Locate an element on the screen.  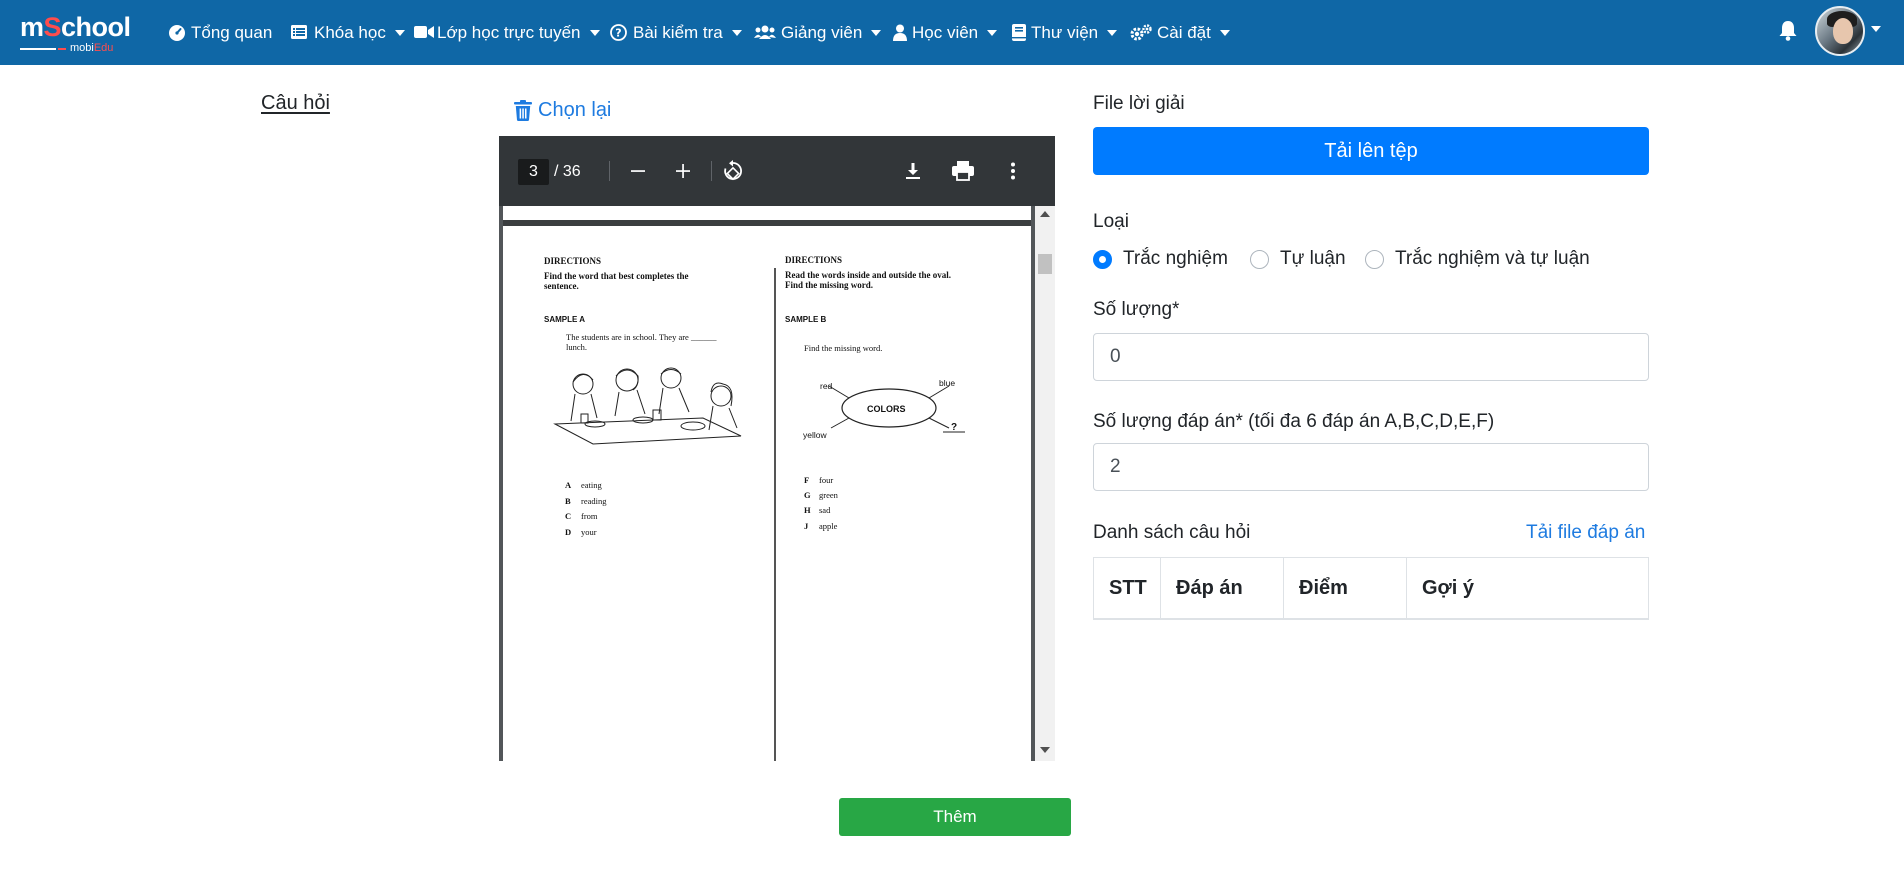
download-answers-link: Tải file đáp án is located at coordinates (1585, 533).